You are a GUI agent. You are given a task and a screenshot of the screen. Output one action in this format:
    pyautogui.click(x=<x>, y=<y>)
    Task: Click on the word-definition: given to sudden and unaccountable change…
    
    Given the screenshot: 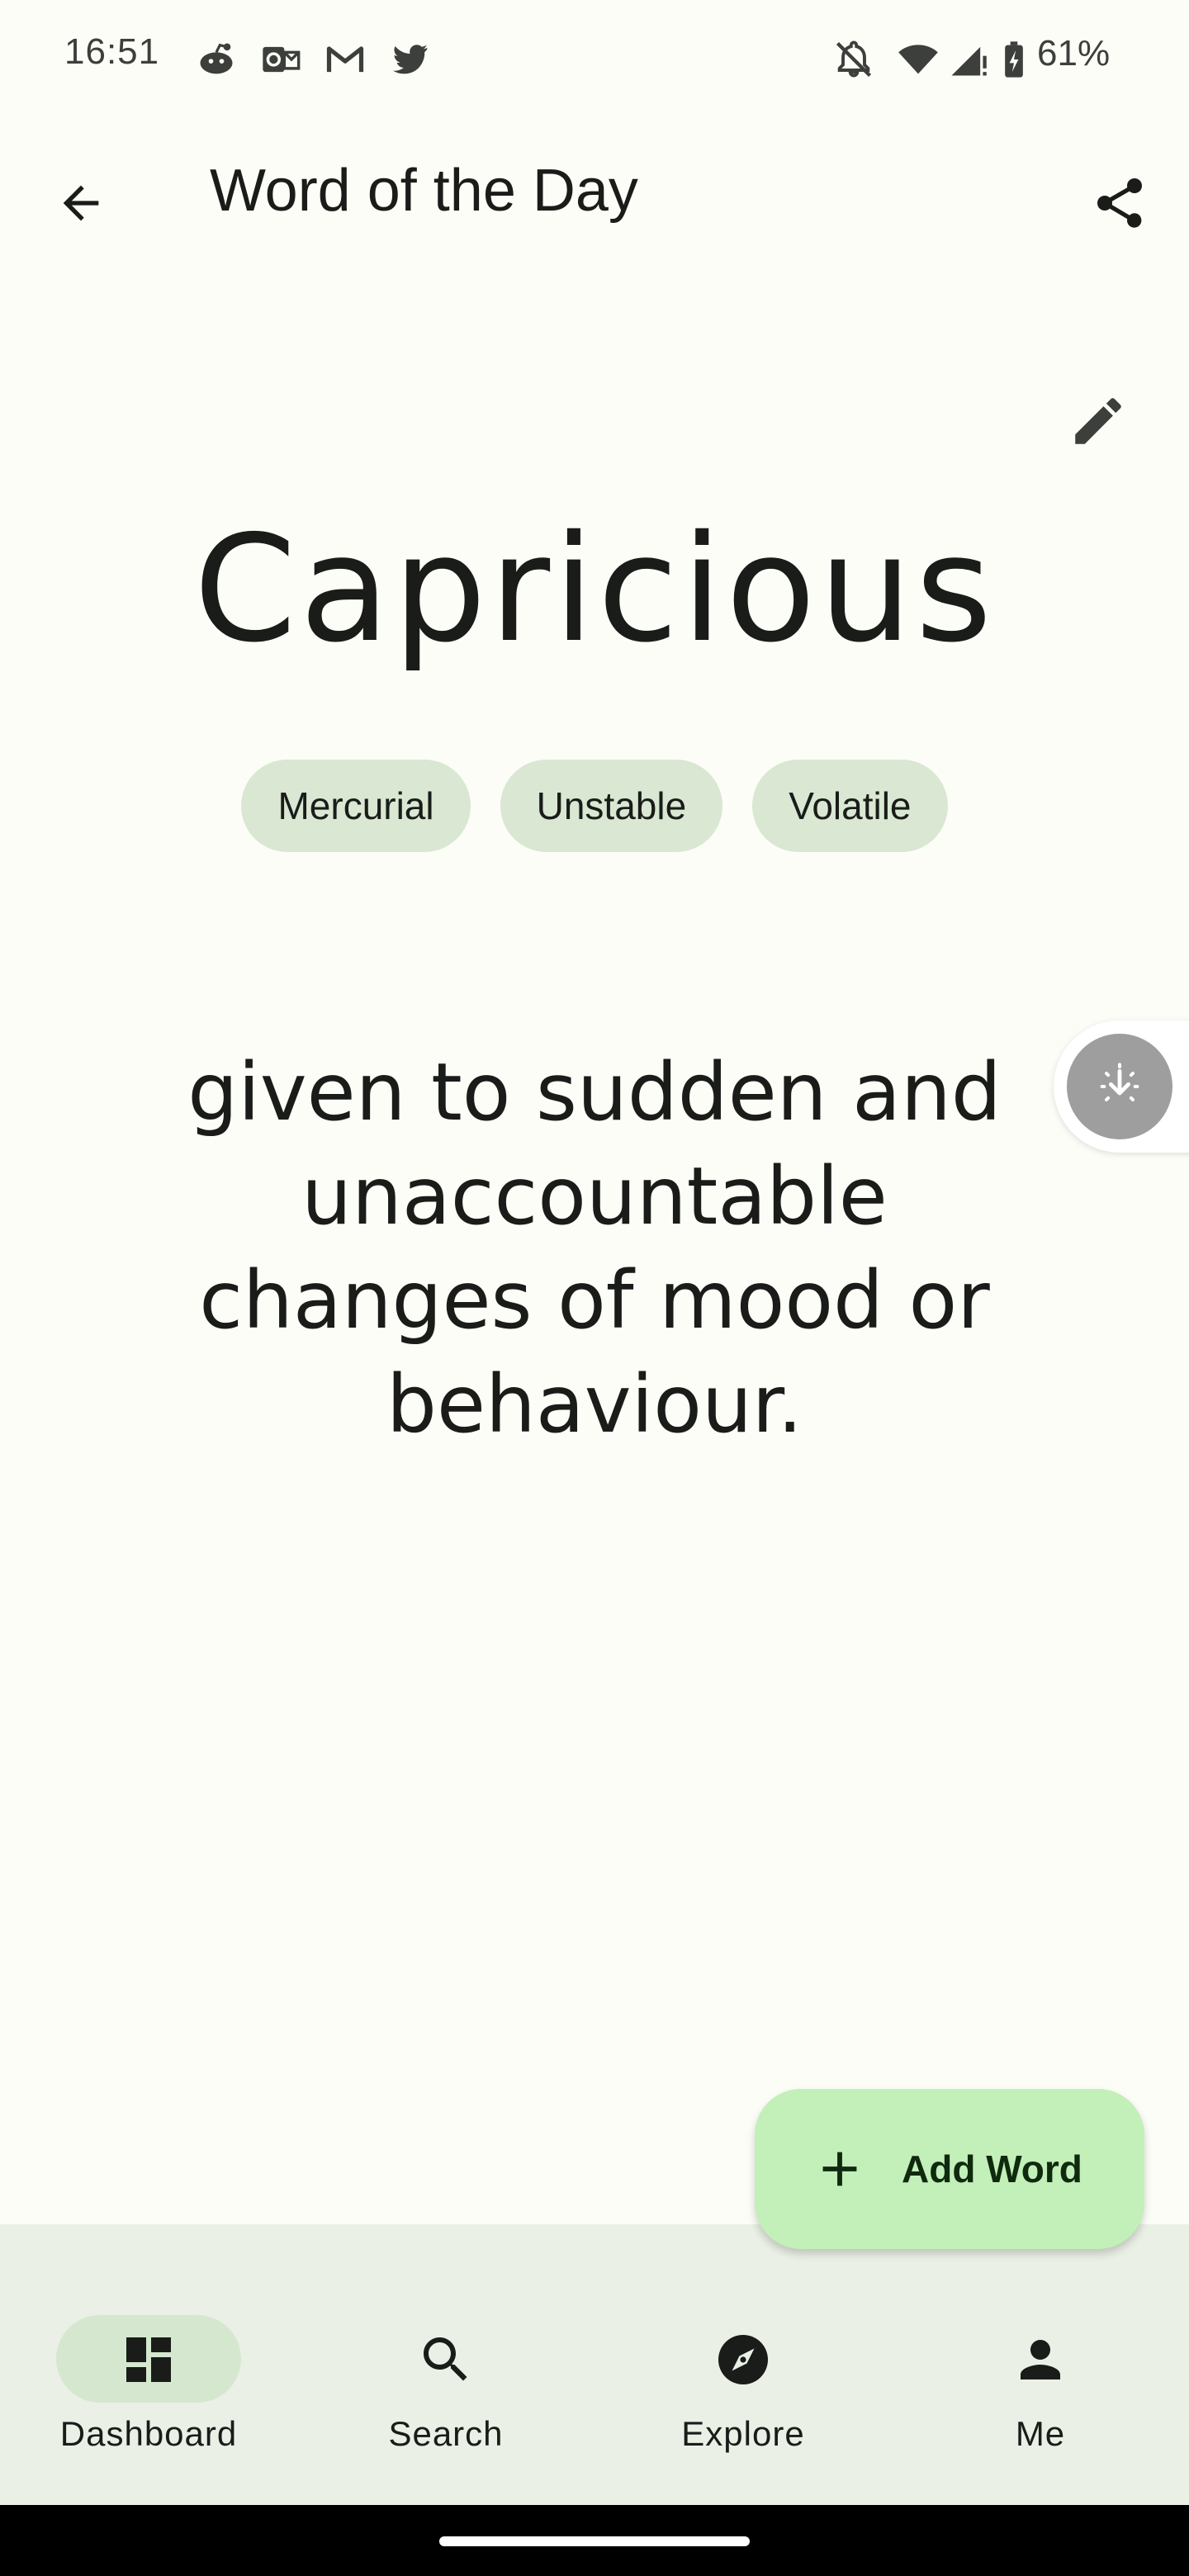 What is the action you would take?
    pyautogui.click(x=594, y=1248)
    